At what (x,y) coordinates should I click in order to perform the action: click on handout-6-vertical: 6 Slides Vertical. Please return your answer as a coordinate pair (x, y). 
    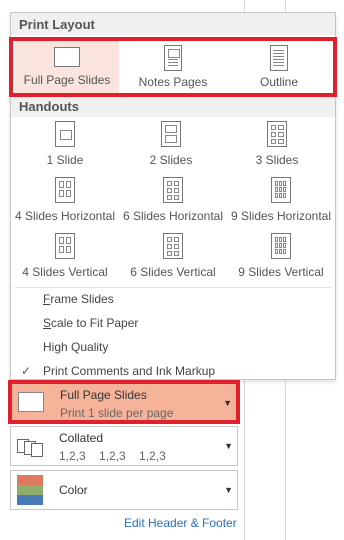
    Looking at the image, I should click on (173, 256).